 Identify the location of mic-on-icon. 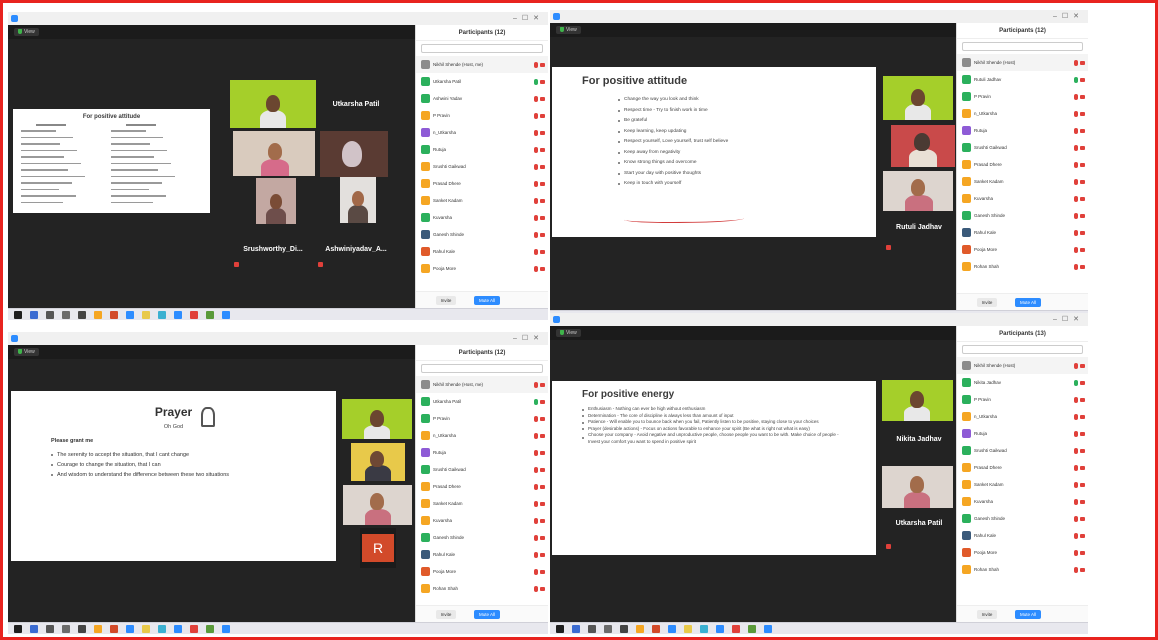
(1076, 383).